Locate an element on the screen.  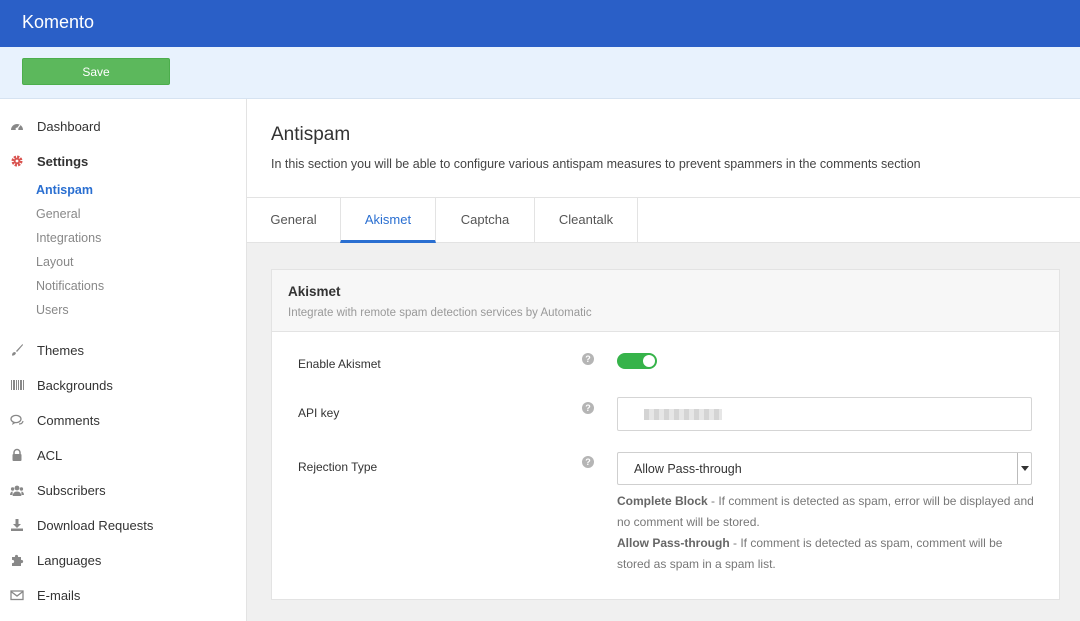
brush-icon is located at coordinates (17, 350).